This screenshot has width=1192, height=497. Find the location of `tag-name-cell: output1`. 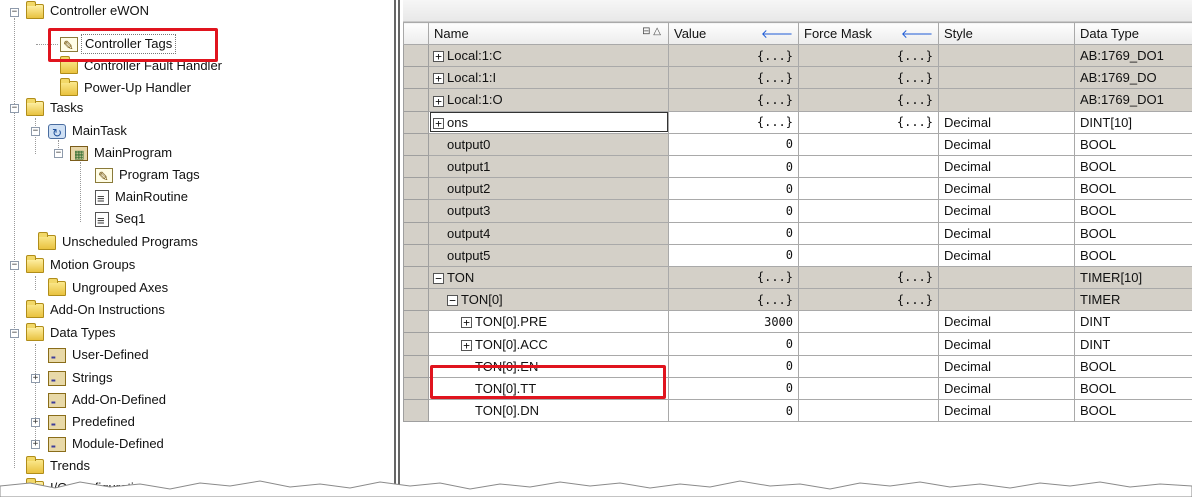

tag-name-cell: output1 is located at coordinates (548, 166).